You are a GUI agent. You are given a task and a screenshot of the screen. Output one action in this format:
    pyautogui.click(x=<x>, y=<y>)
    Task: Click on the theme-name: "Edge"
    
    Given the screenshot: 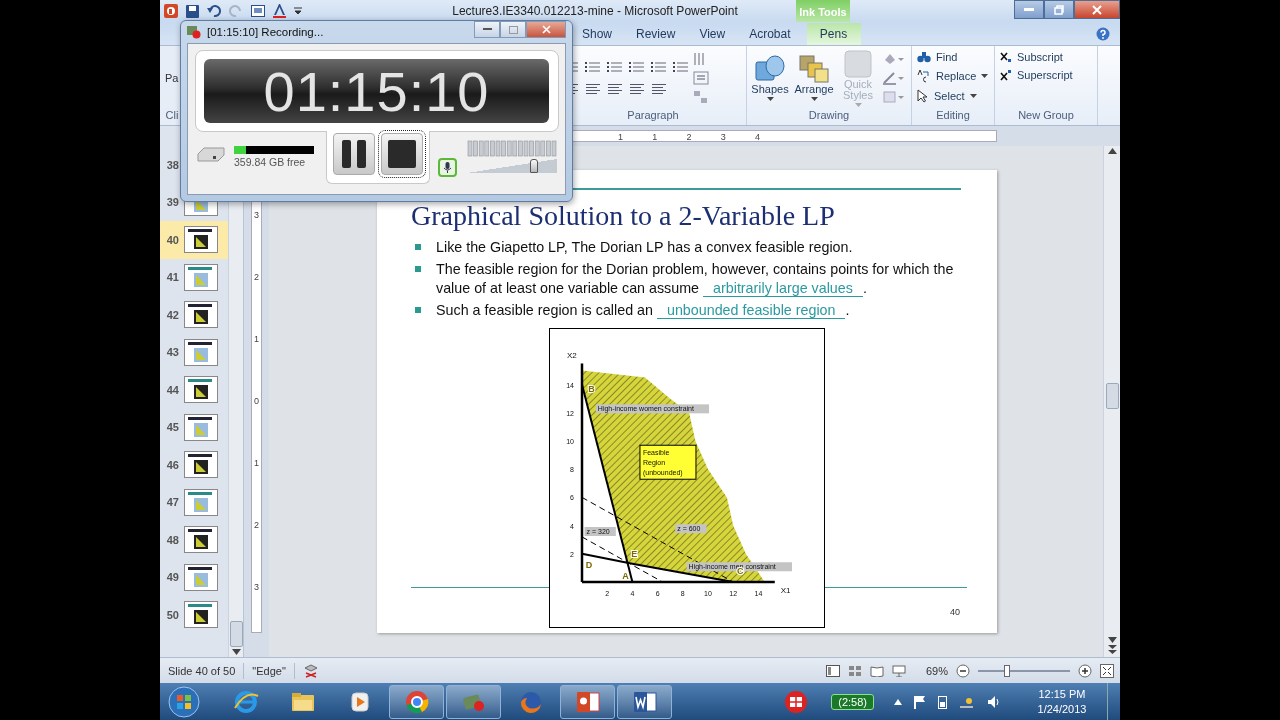 What is the action you would take?
    pyautogui.click(x=269, y=670)
    